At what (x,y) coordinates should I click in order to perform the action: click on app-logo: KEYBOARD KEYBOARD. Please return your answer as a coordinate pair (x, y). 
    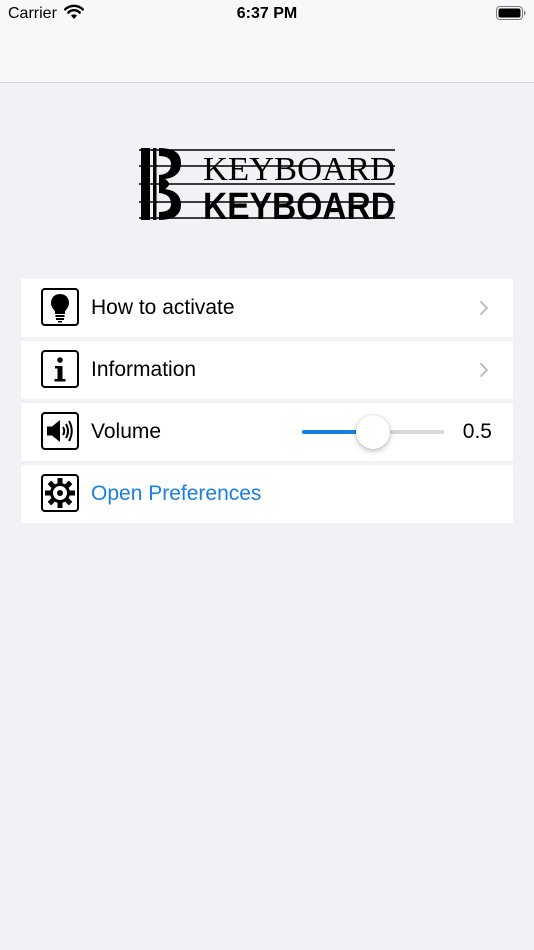
    Looking at the image, I should click on (267, 185).